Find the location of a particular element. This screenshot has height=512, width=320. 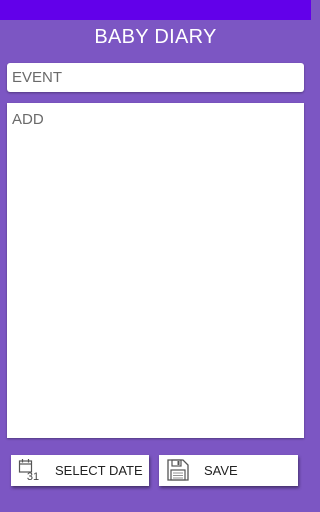

calendar-icon-text: 31 is located at coordinates (33, 476).